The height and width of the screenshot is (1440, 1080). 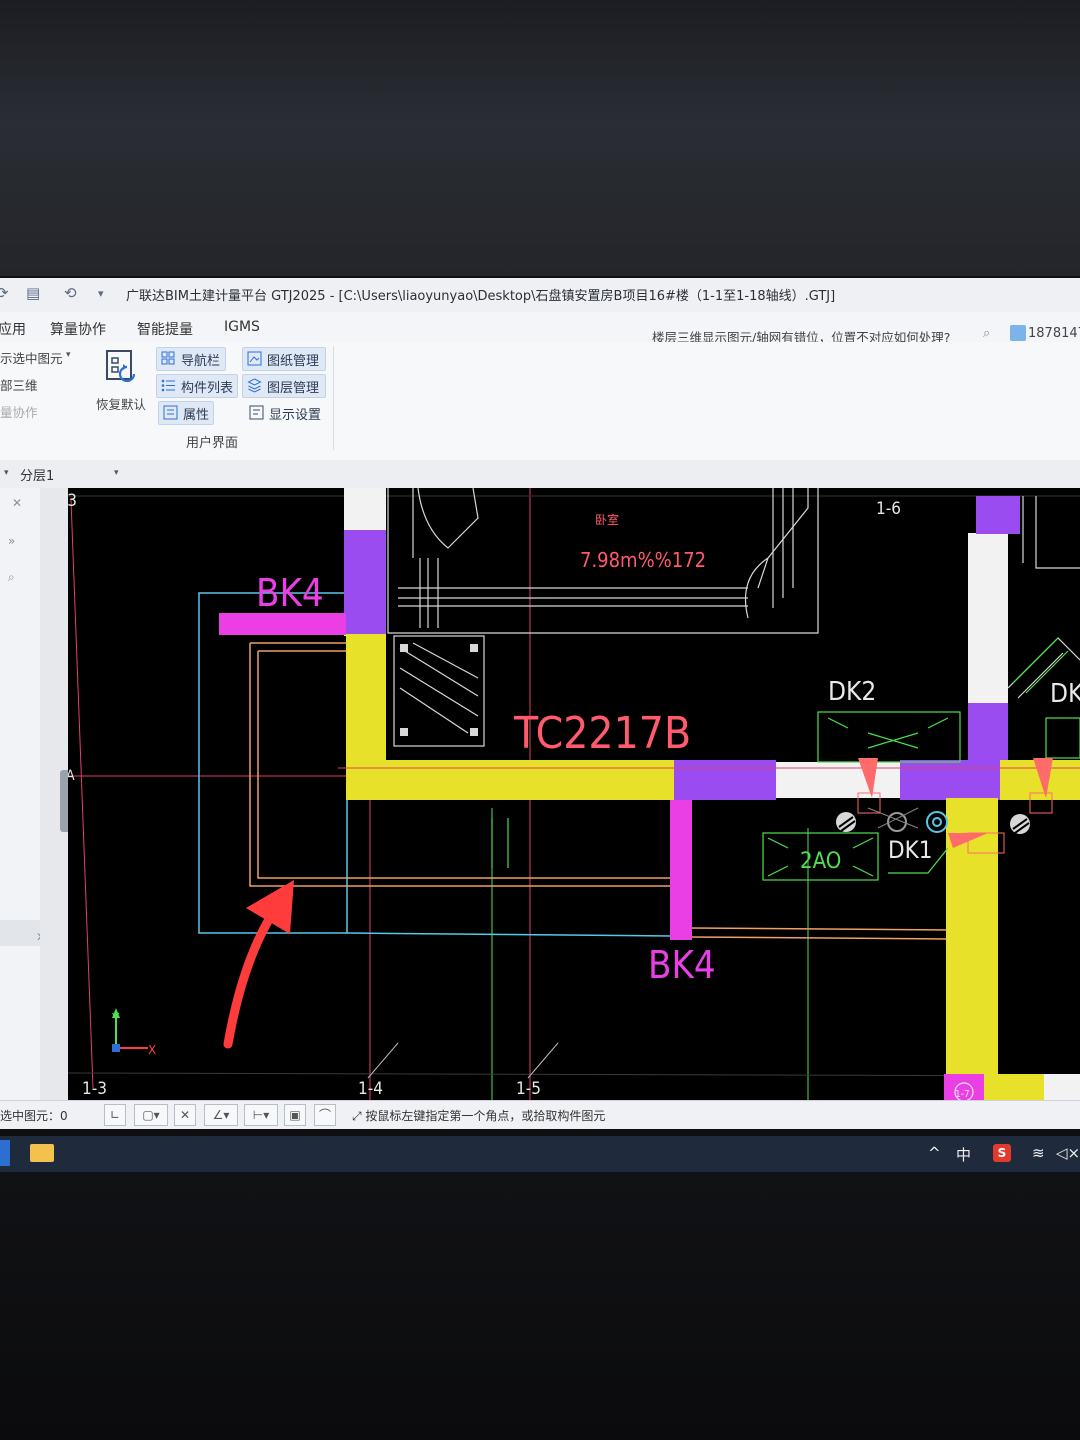 What do you see at coordinates (19, 411) in the screenshot?
I see `collab-option: 量协作` at bounding box center [19, 411].